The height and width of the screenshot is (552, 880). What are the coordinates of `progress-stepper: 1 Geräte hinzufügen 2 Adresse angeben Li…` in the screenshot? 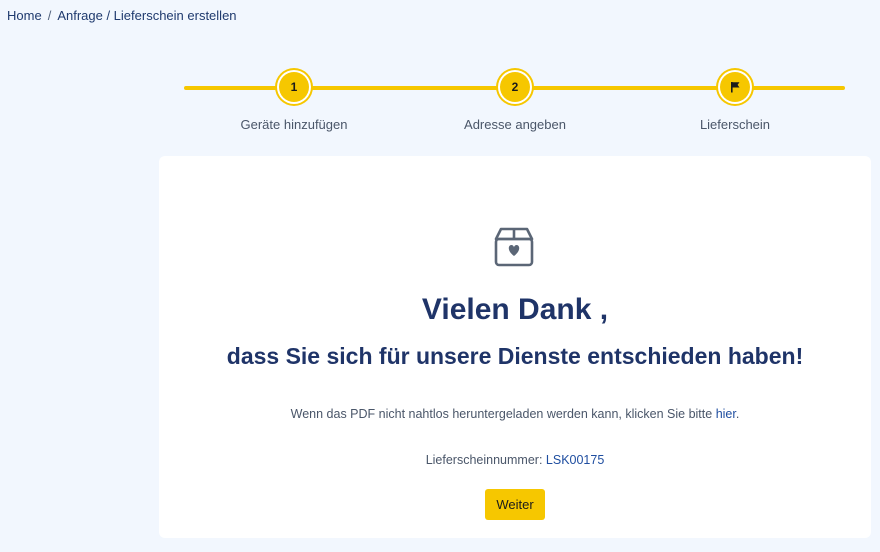 It's located at (514, 105).